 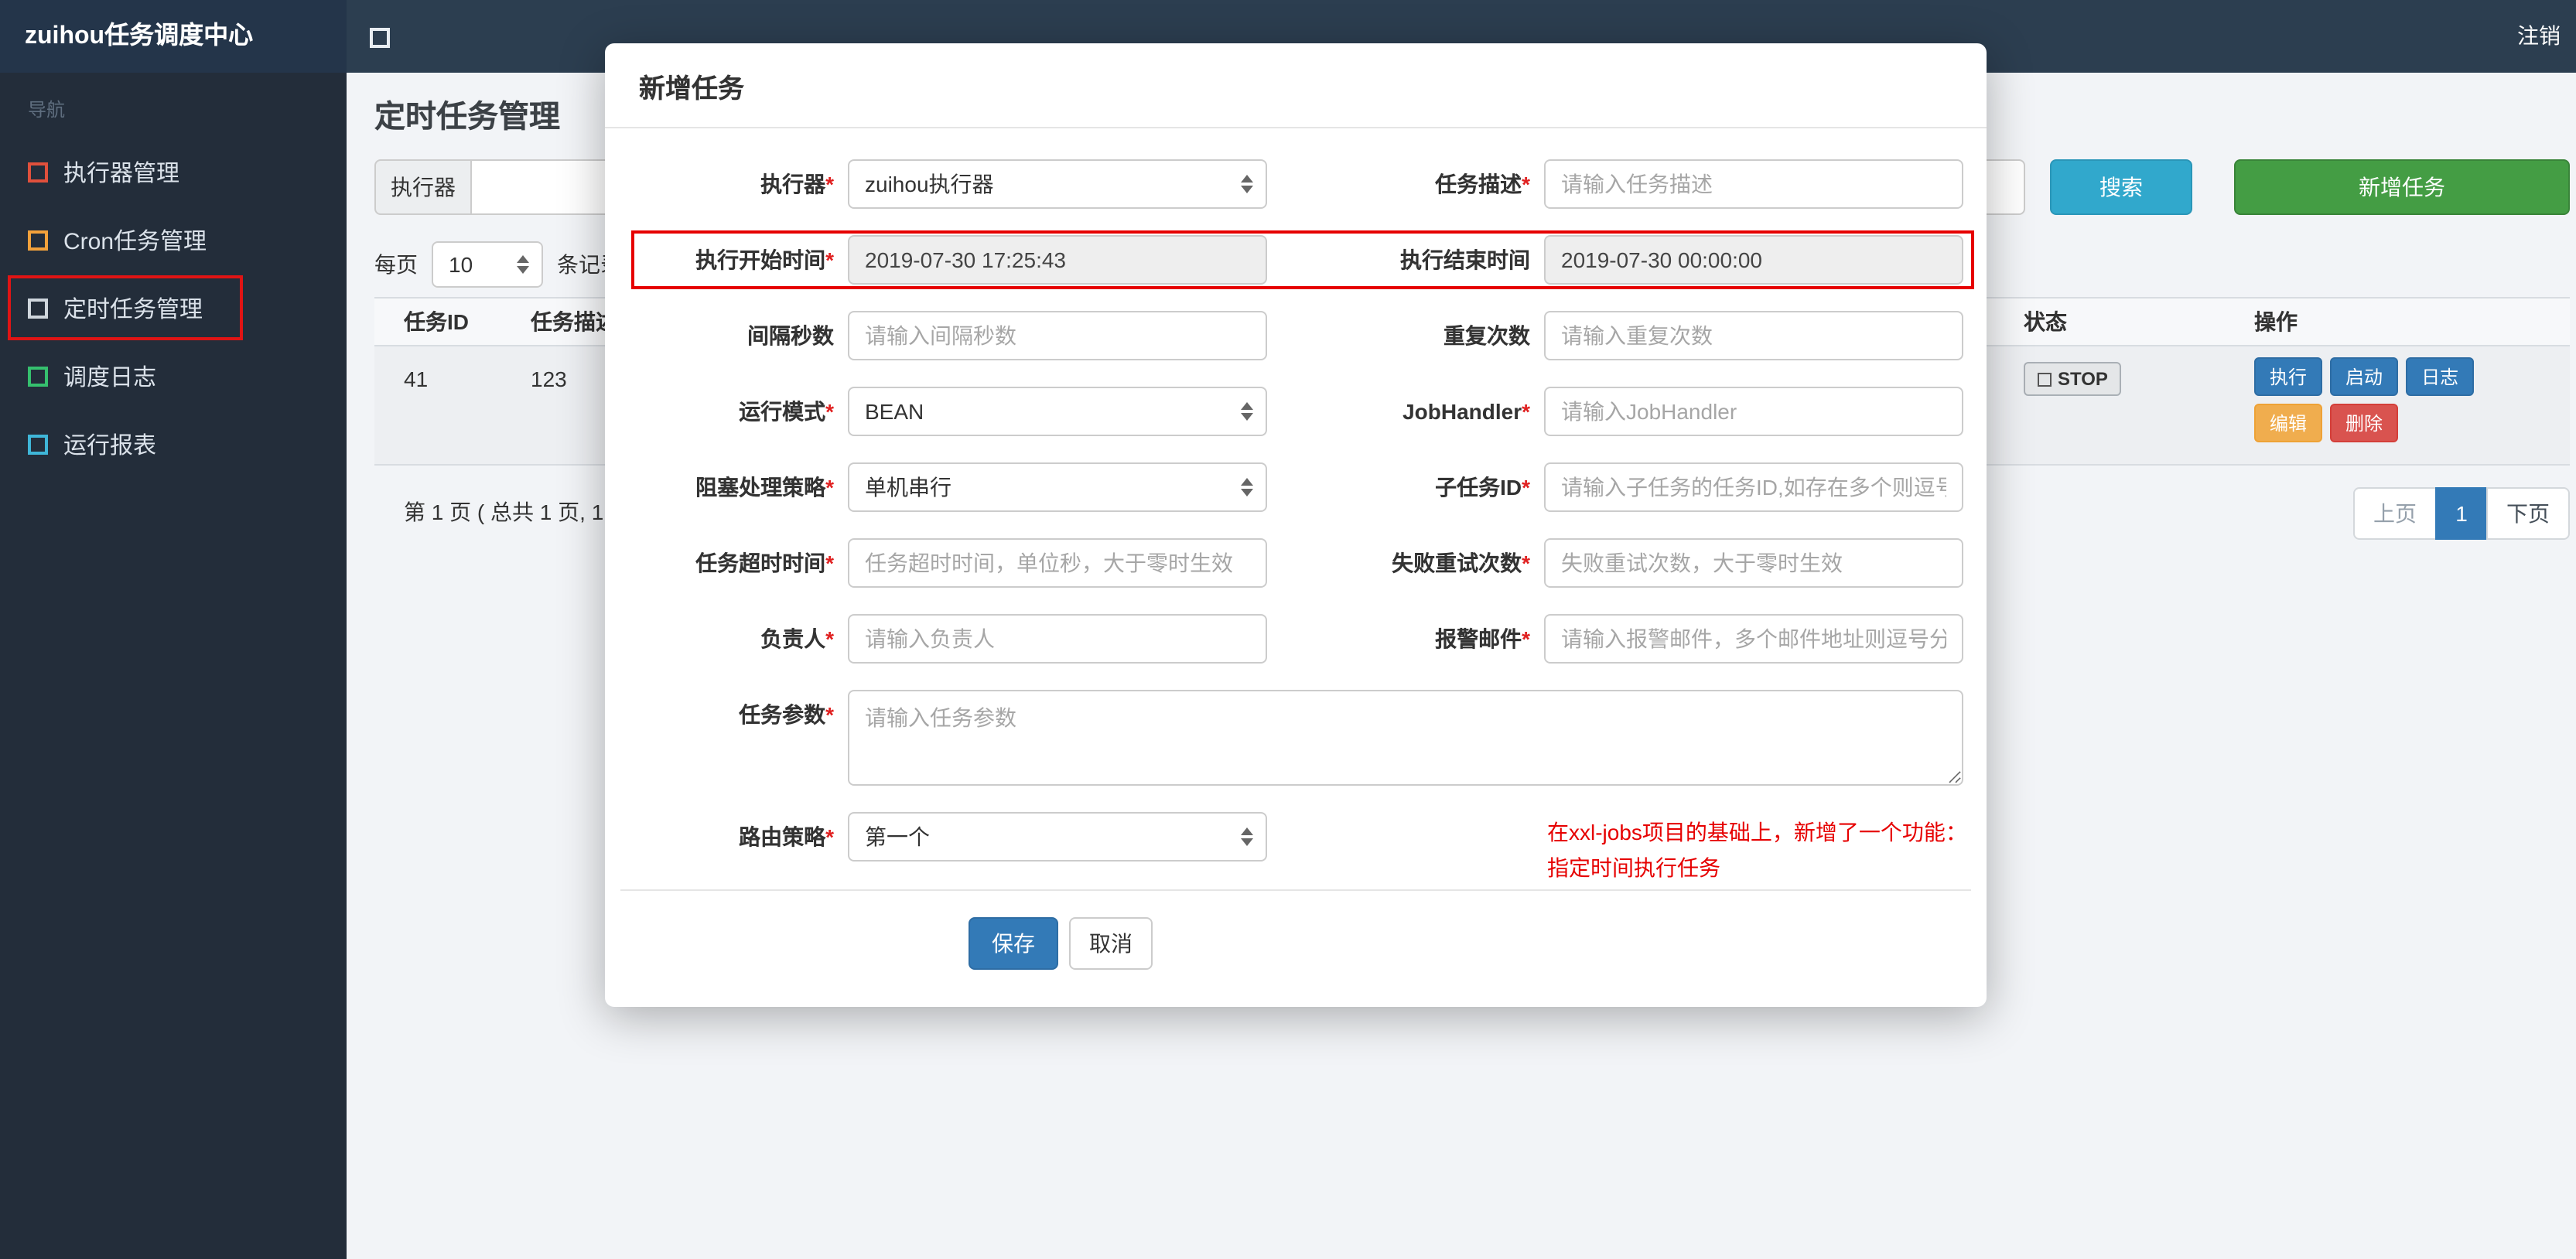 What do you see at coordinates (1482, 487) in the screenshot?
I see `child-job-label: 子任务ID*` at bounding box center [1482, 487].